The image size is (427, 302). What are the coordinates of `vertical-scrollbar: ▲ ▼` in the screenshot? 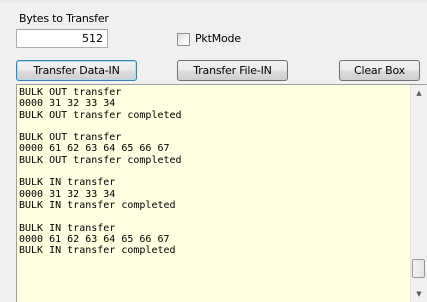 It's located at (418, 193).